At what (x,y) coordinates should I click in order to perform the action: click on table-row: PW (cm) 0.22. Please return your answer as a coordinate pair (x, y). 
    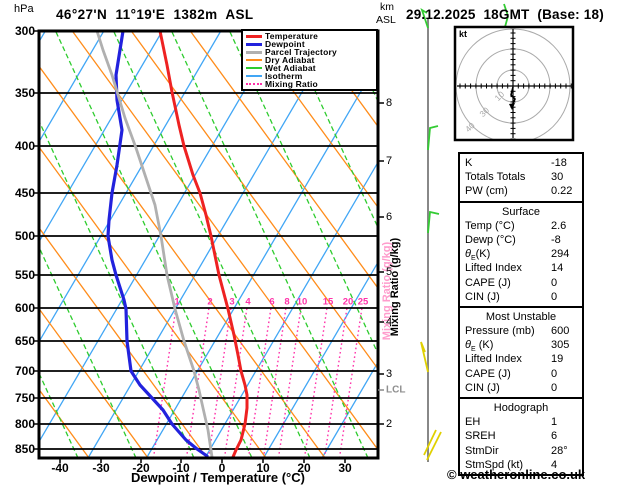
    Looking at the image, I should click on (521, 191).